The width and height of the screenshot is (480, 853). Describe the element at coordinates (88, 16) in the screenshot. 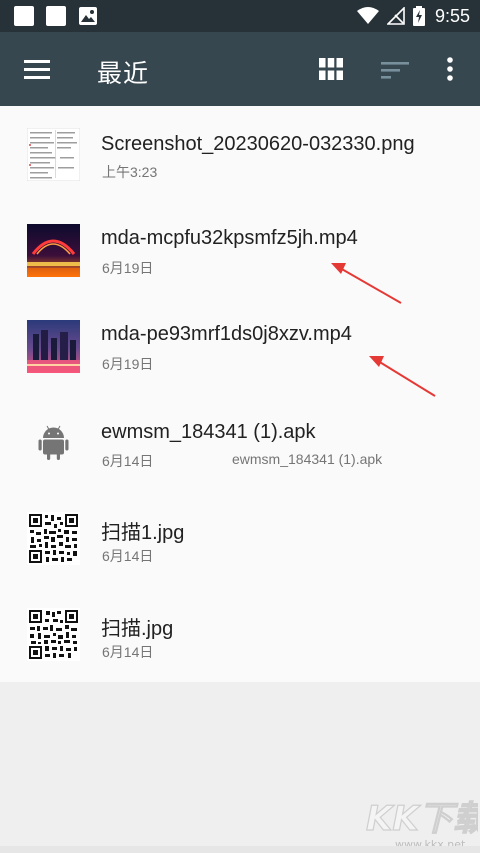

I see `image-notification-icon` at that location.